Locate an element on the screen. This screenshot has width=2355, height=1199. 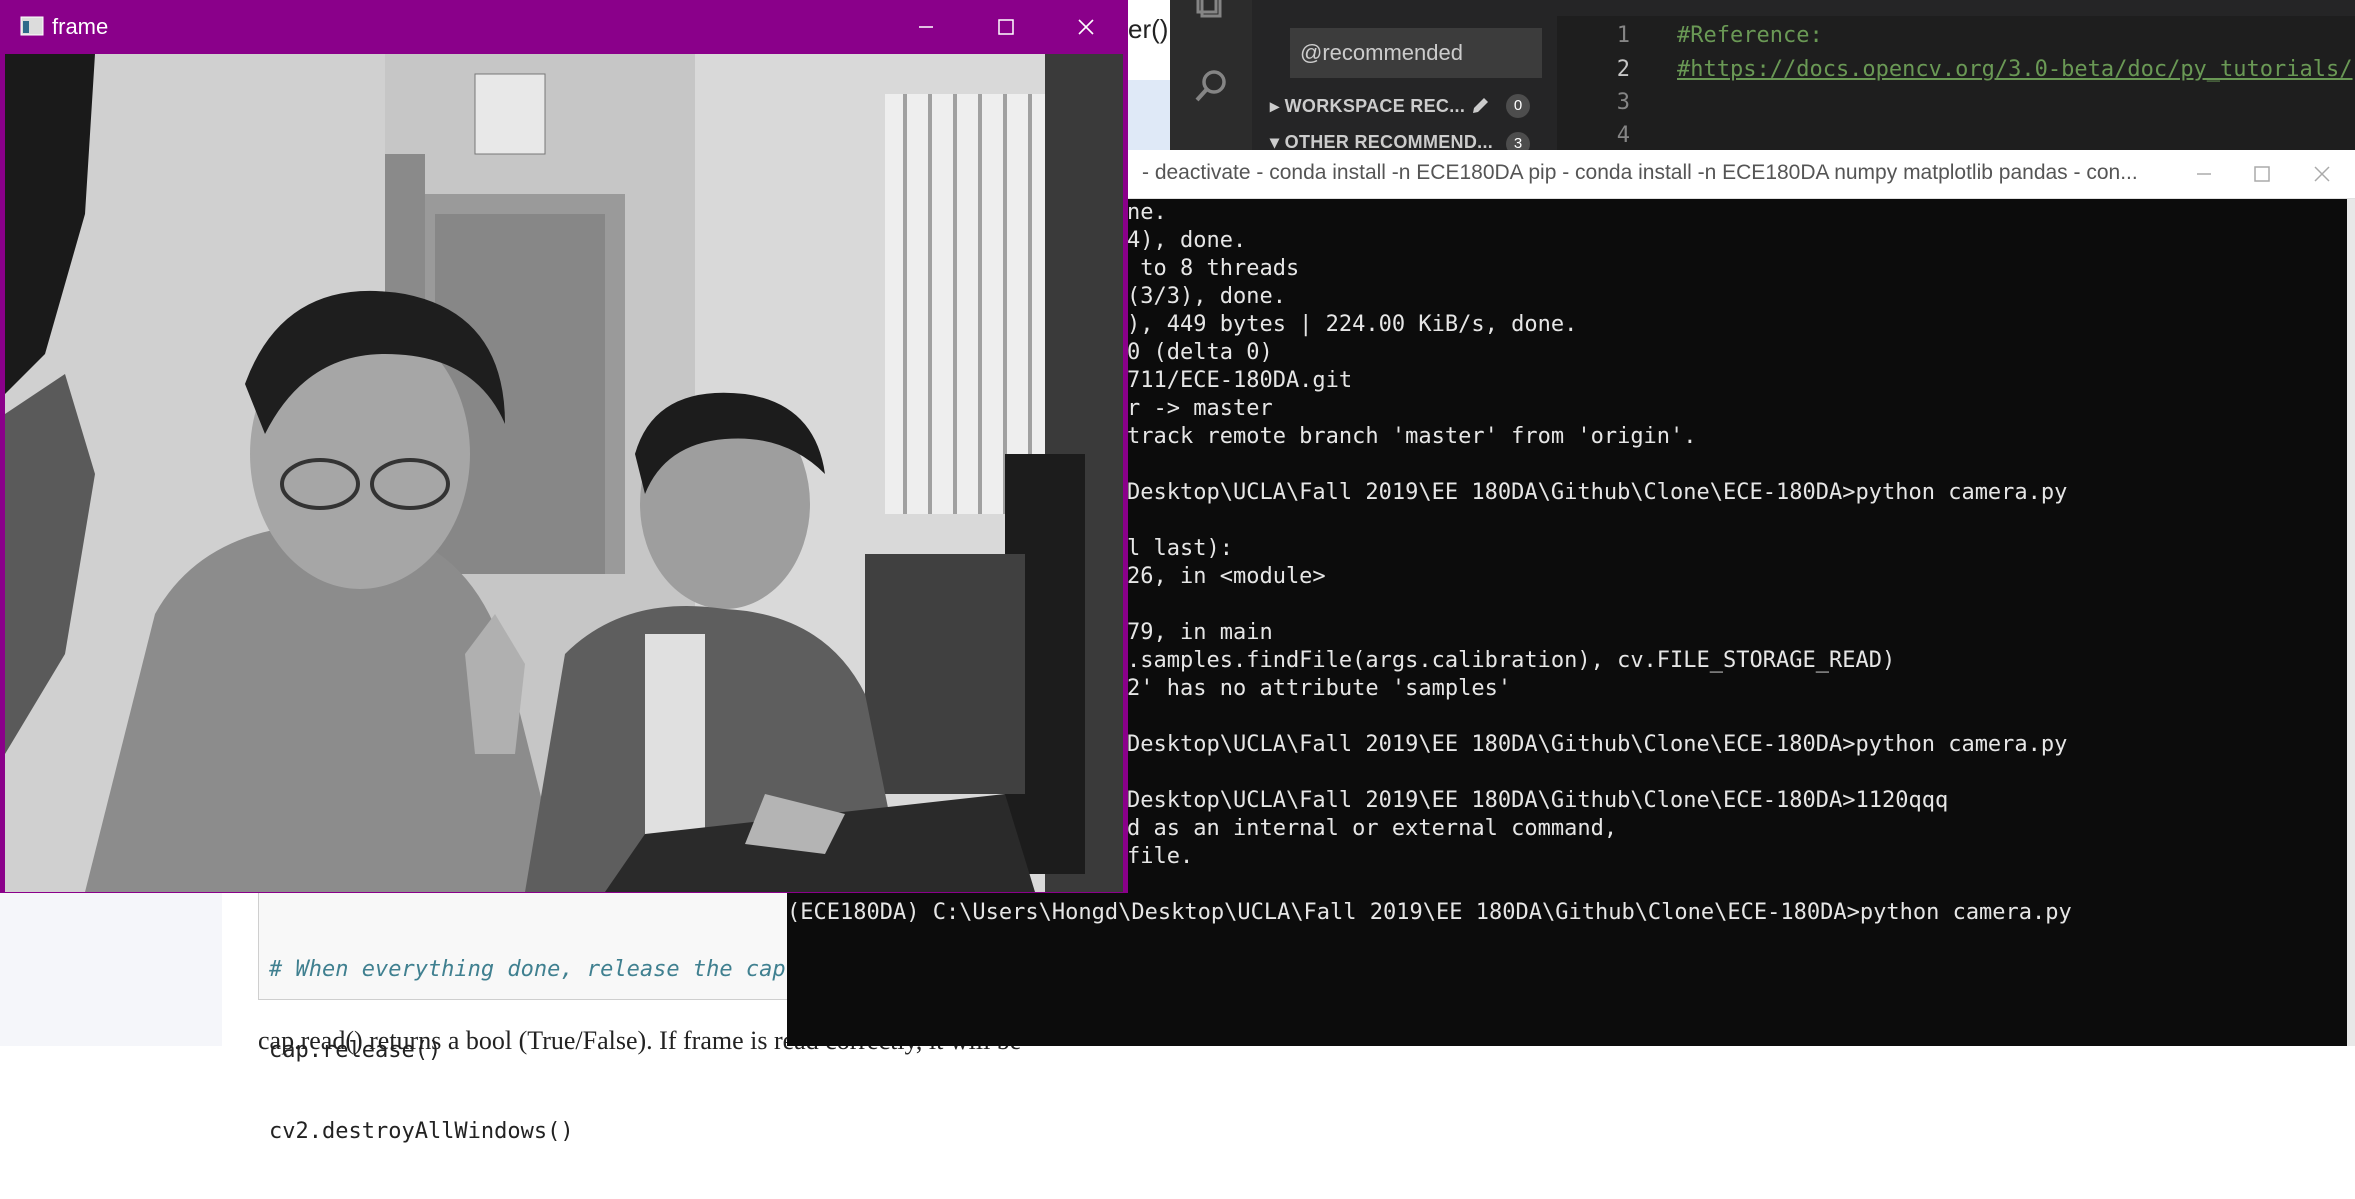
chevron-right-icon: ▸ is located at coordinates (1277, 106).